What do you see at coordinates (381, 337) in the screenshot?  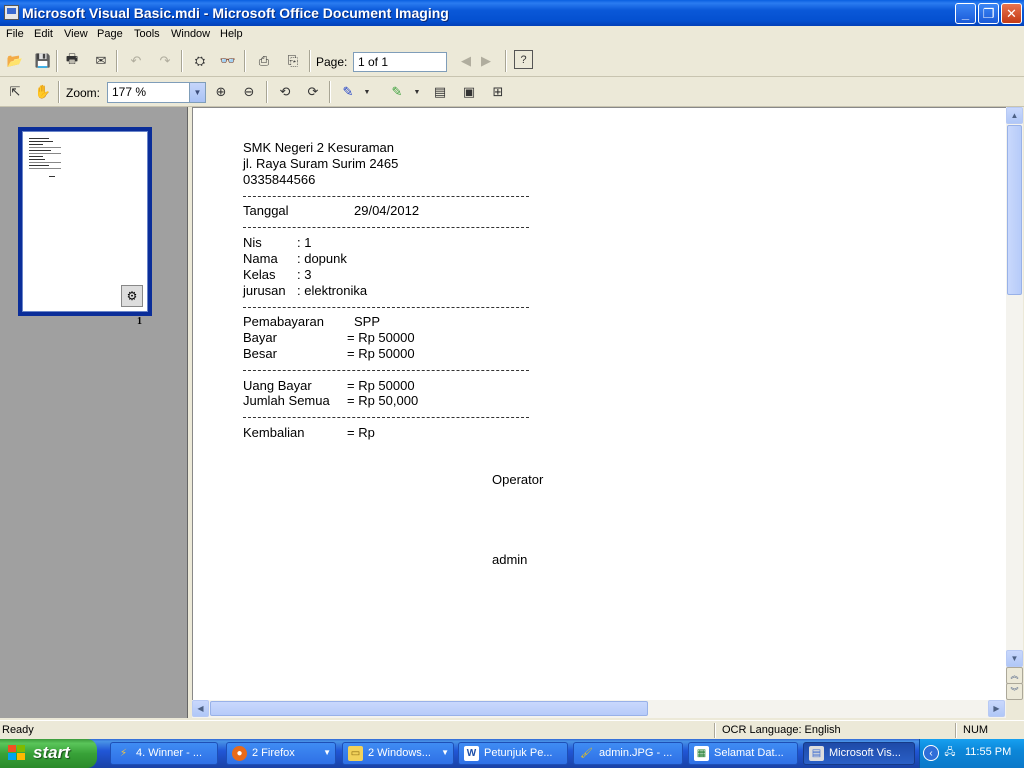 I see `bayar-value: = Rp 50000` at bounding box center [381, 337].